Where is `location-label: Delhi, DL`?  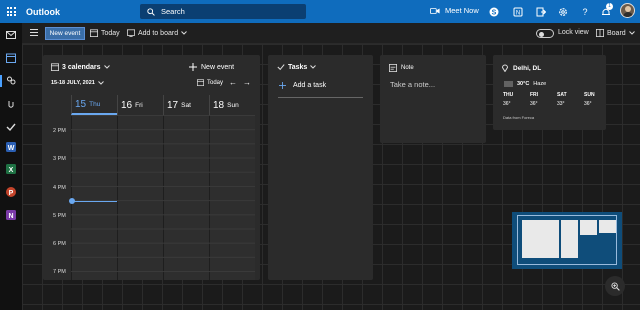 location-label: Delhi, DL is located at coordinates (527, 68).